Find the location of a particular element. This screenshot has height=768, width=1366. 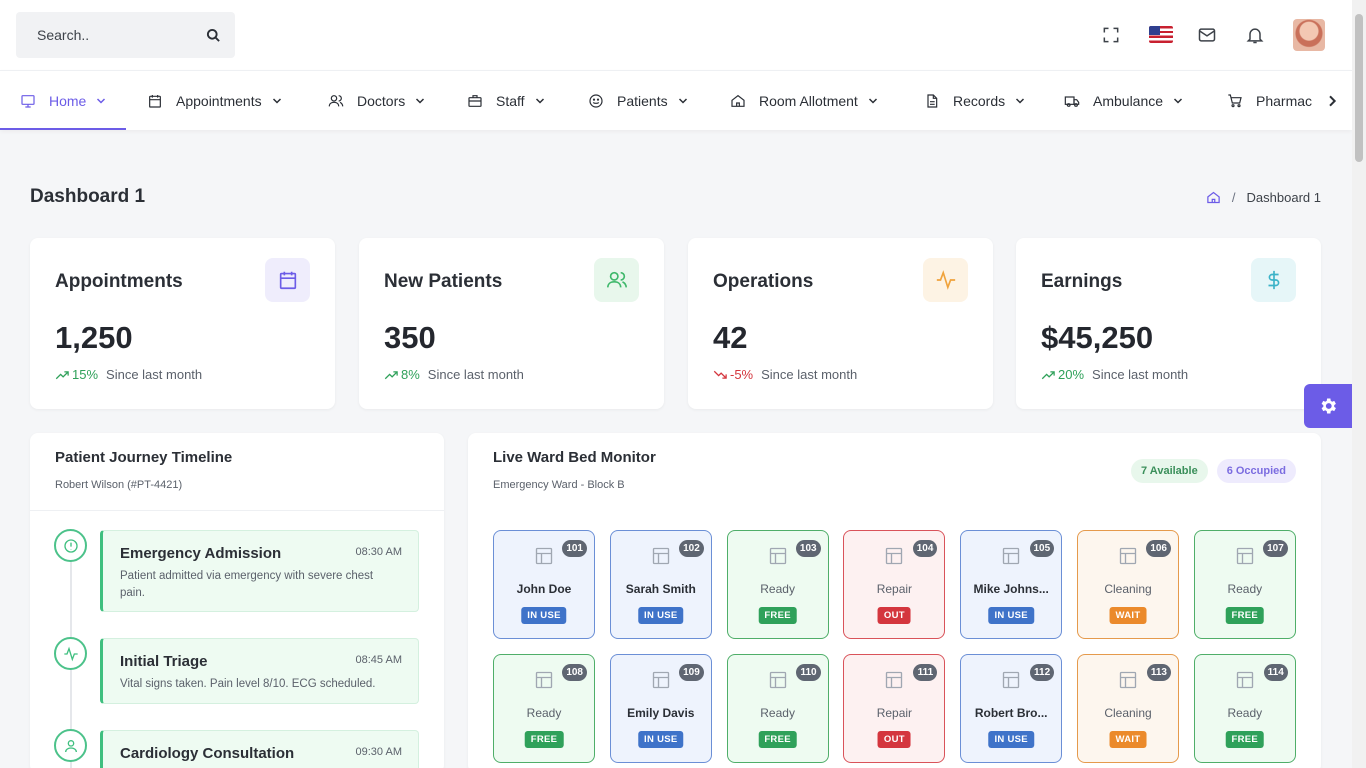

page-title: Dashboard 1 is located at coordinates (88, 196).